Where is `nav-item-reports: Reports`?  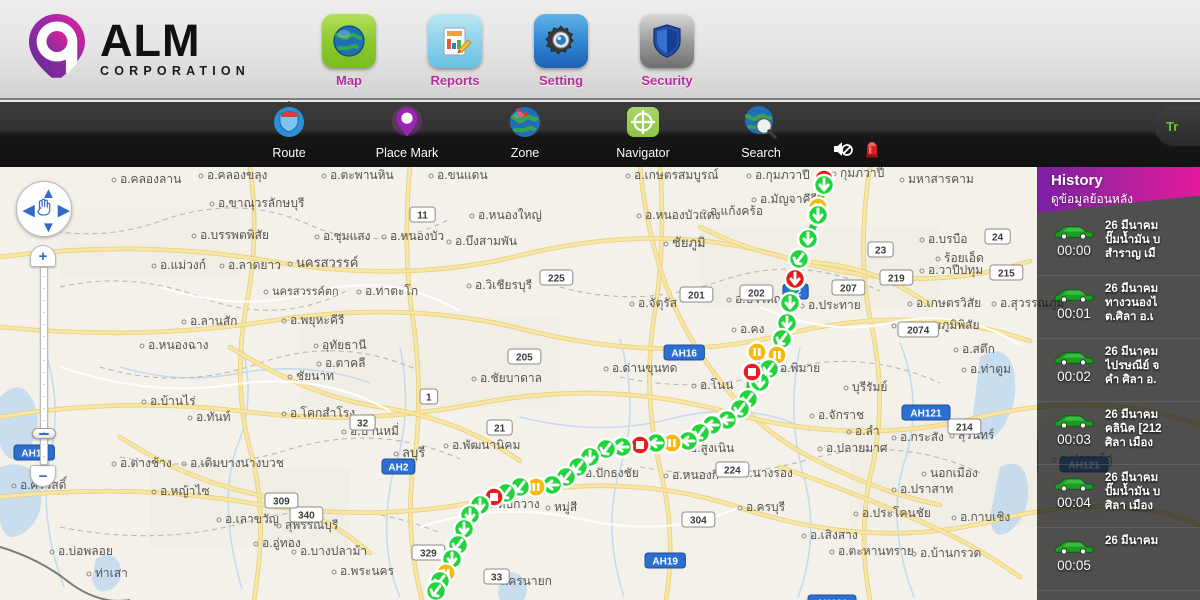
nav-item-reports: Reports is located at coordinates (455, 51).